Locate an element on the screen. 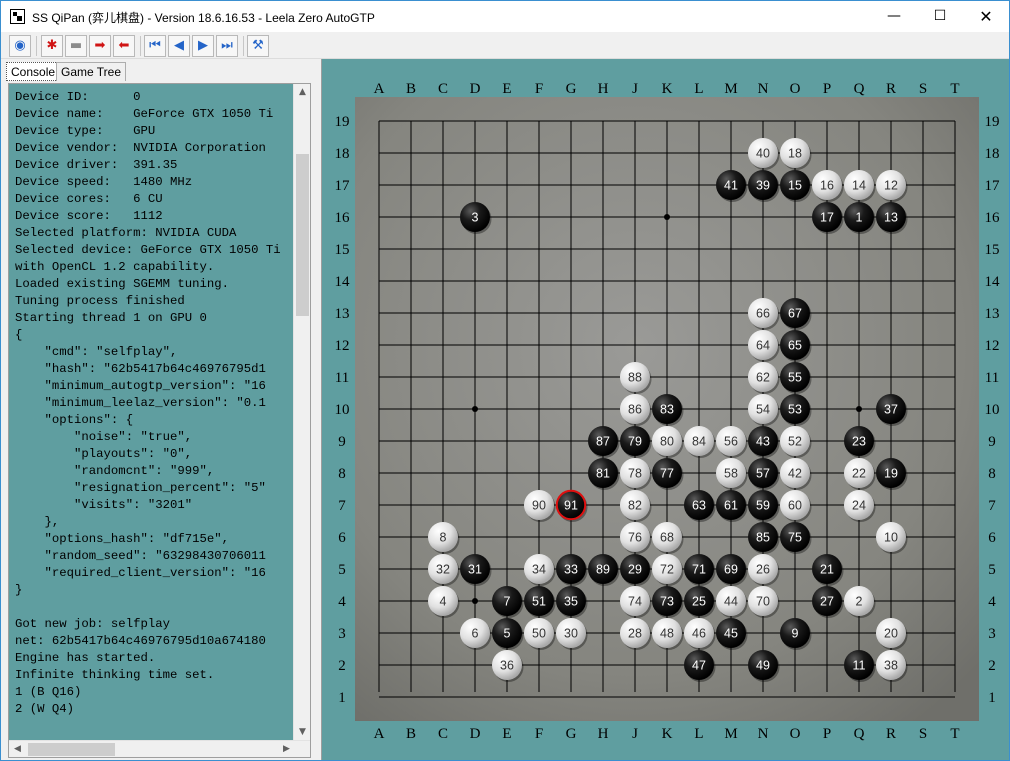 Image resolution: width=1010 pixels, height=761 pixels. console-line: { is located at coordinates (19, 335).